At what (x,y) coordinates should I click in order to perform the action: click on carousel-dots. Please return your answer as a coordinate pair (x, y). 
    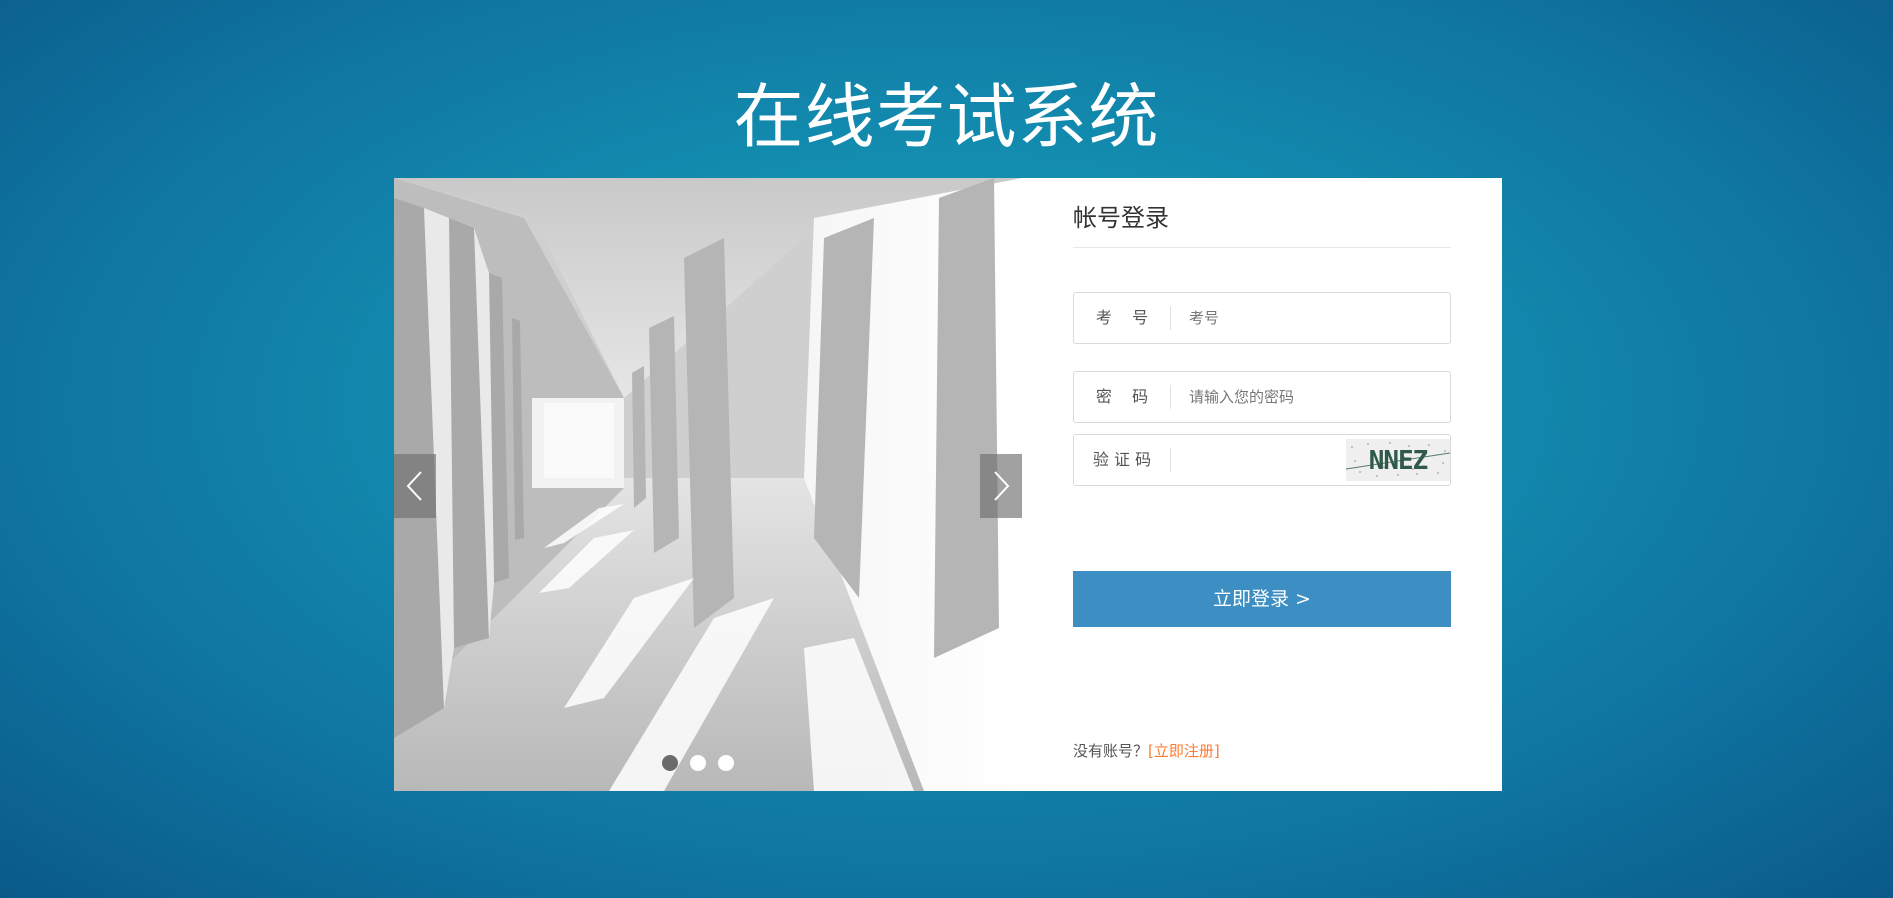
    Looking at the image, I should click on (704, 763).